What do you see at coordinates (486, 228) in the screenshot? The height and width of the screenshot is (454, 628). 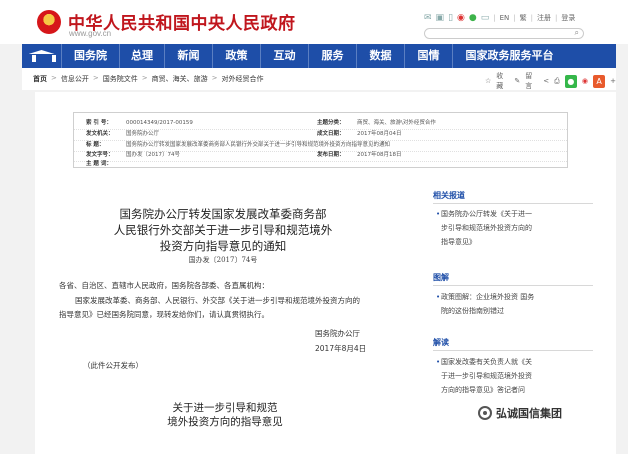 I see `link-line: 步引导和规范境外投资方向的` at bounding box center [486, 228].